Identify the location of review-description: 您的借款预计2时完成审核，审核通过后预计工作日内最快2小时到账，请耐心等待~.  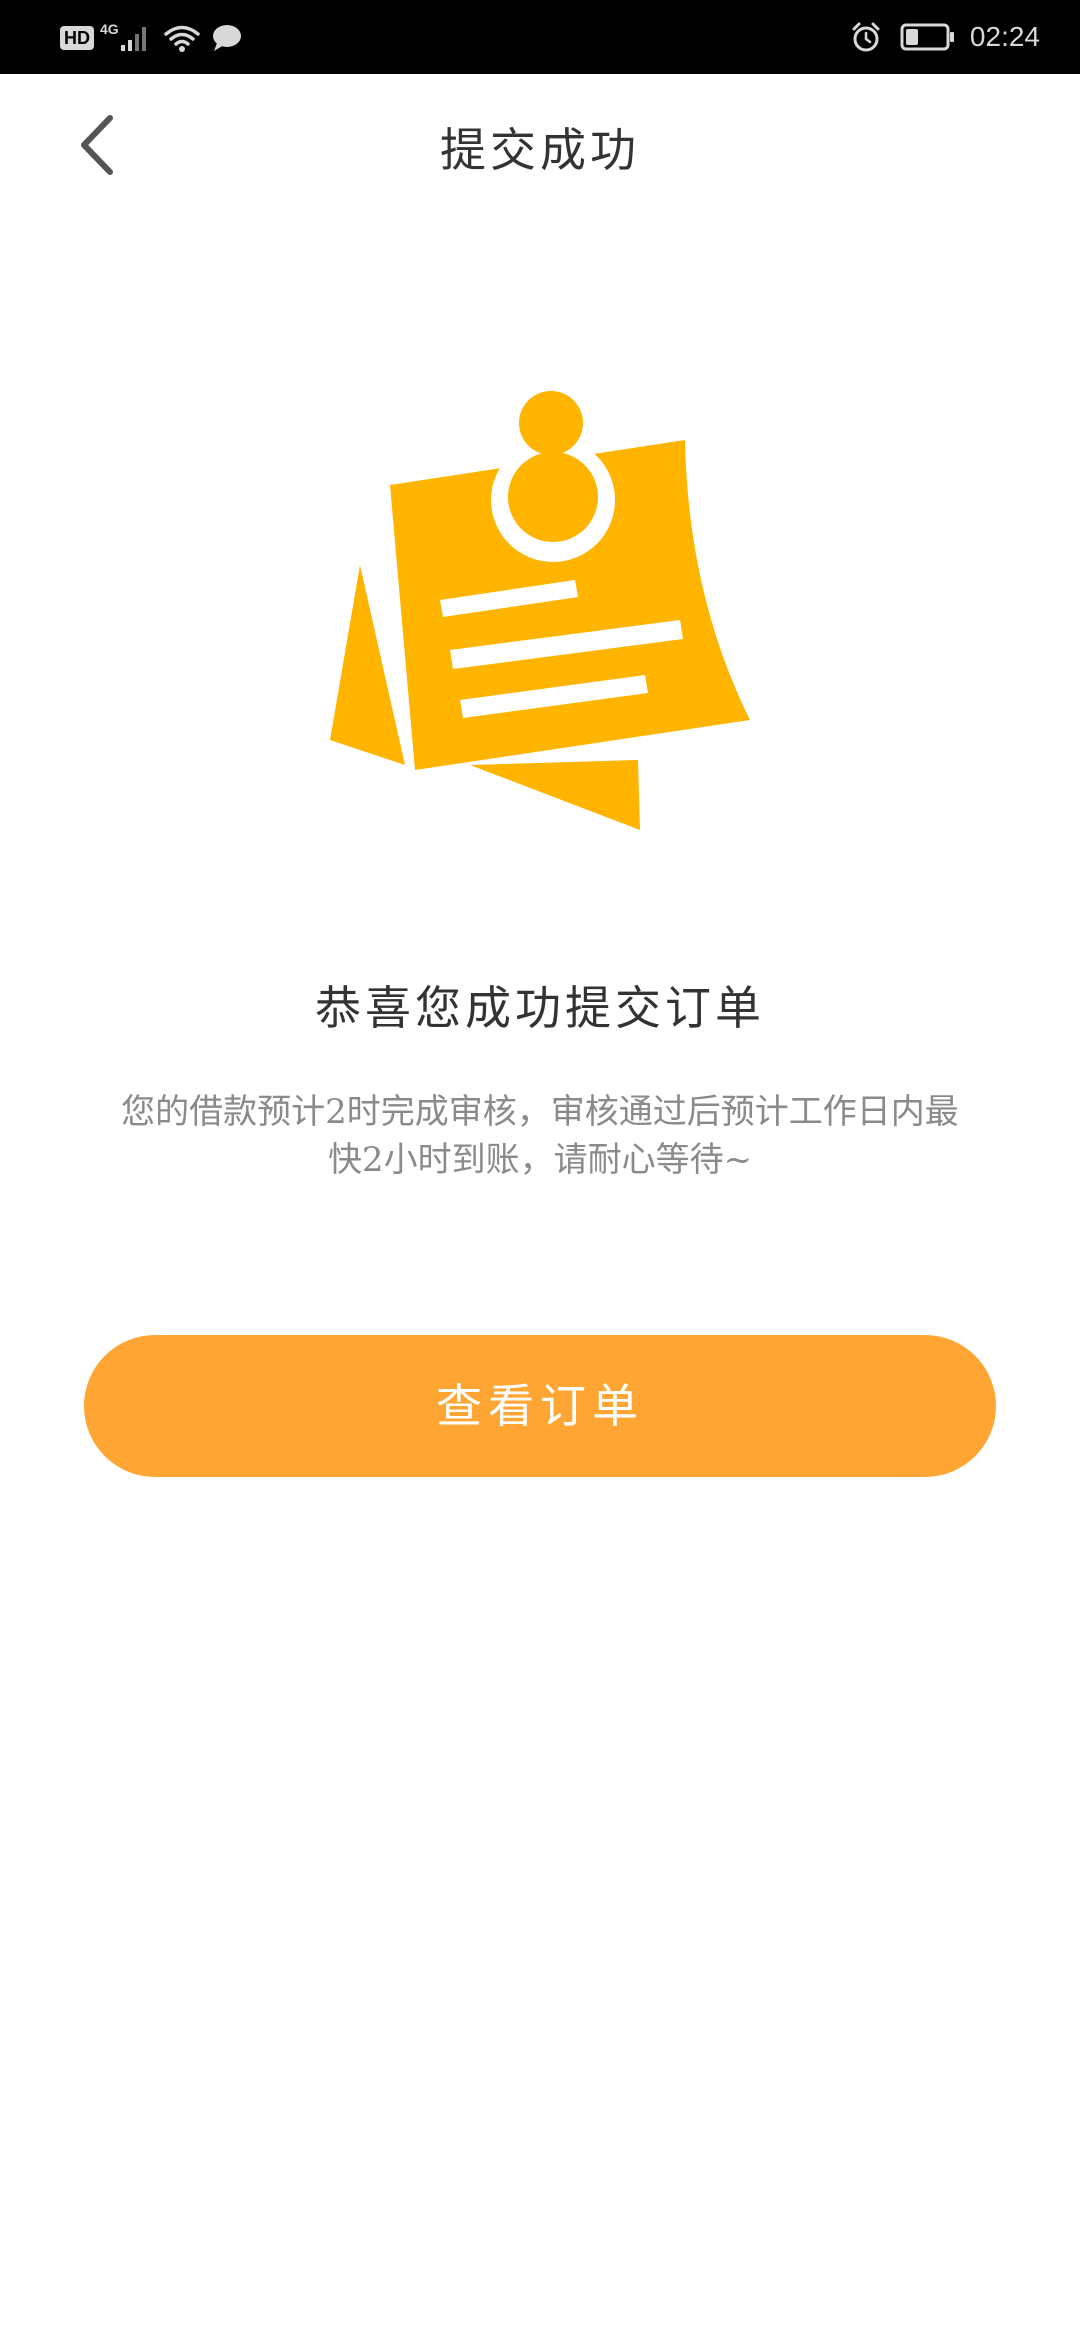
(540, 1136).